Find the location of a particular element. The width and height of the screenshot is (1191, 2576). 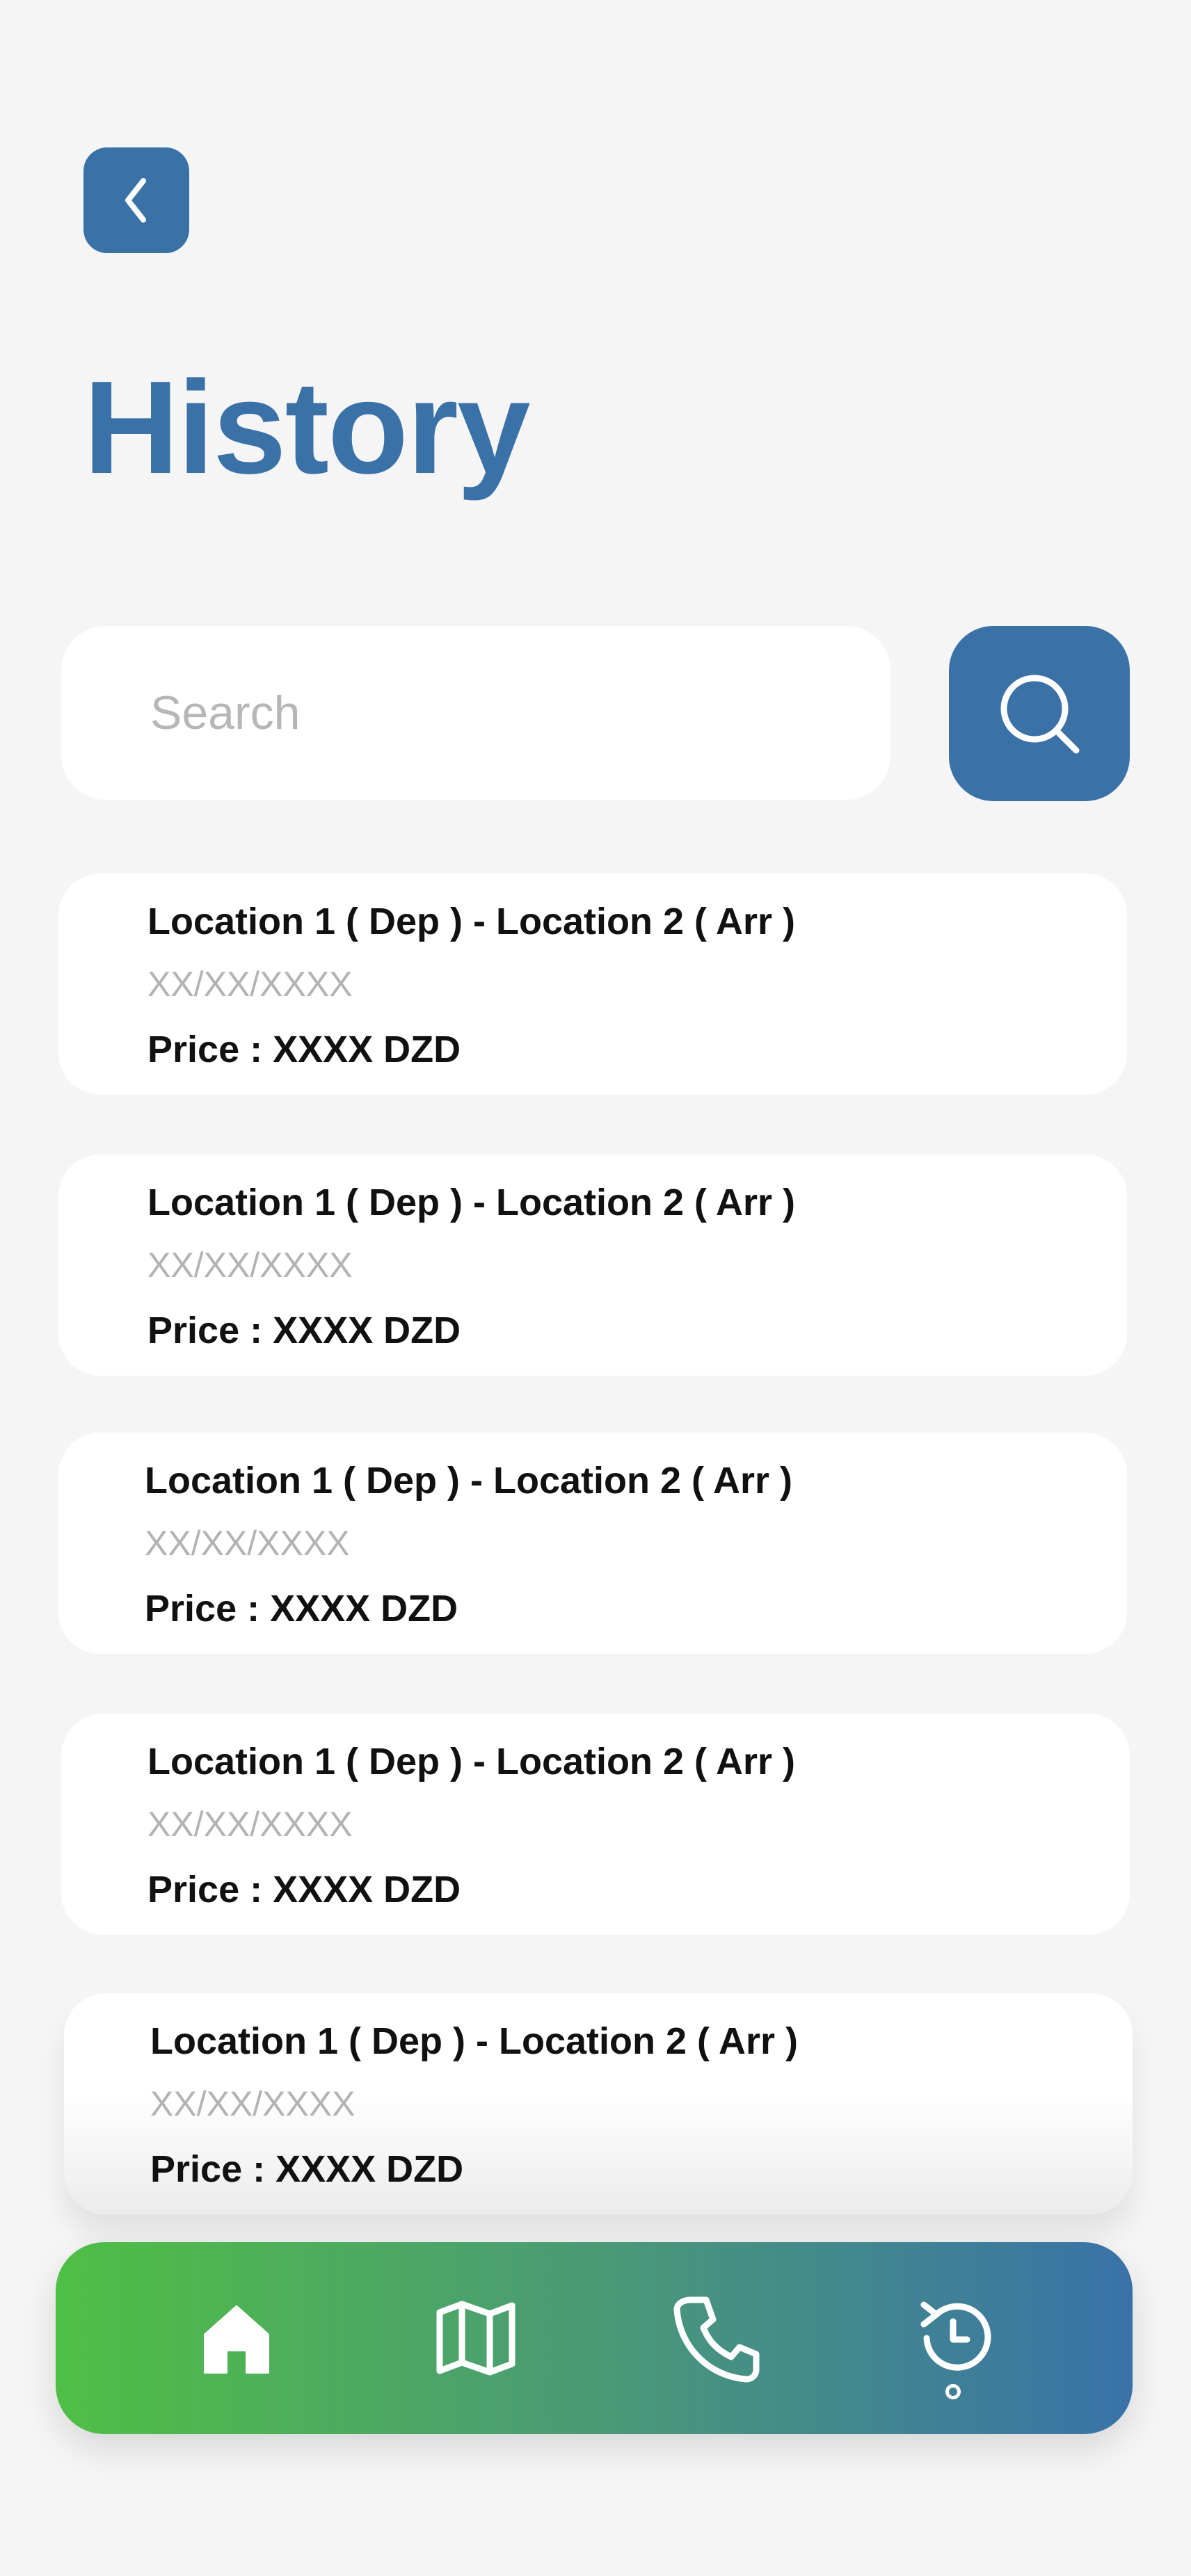

active-indicator is located at coordinates (953, 2391).